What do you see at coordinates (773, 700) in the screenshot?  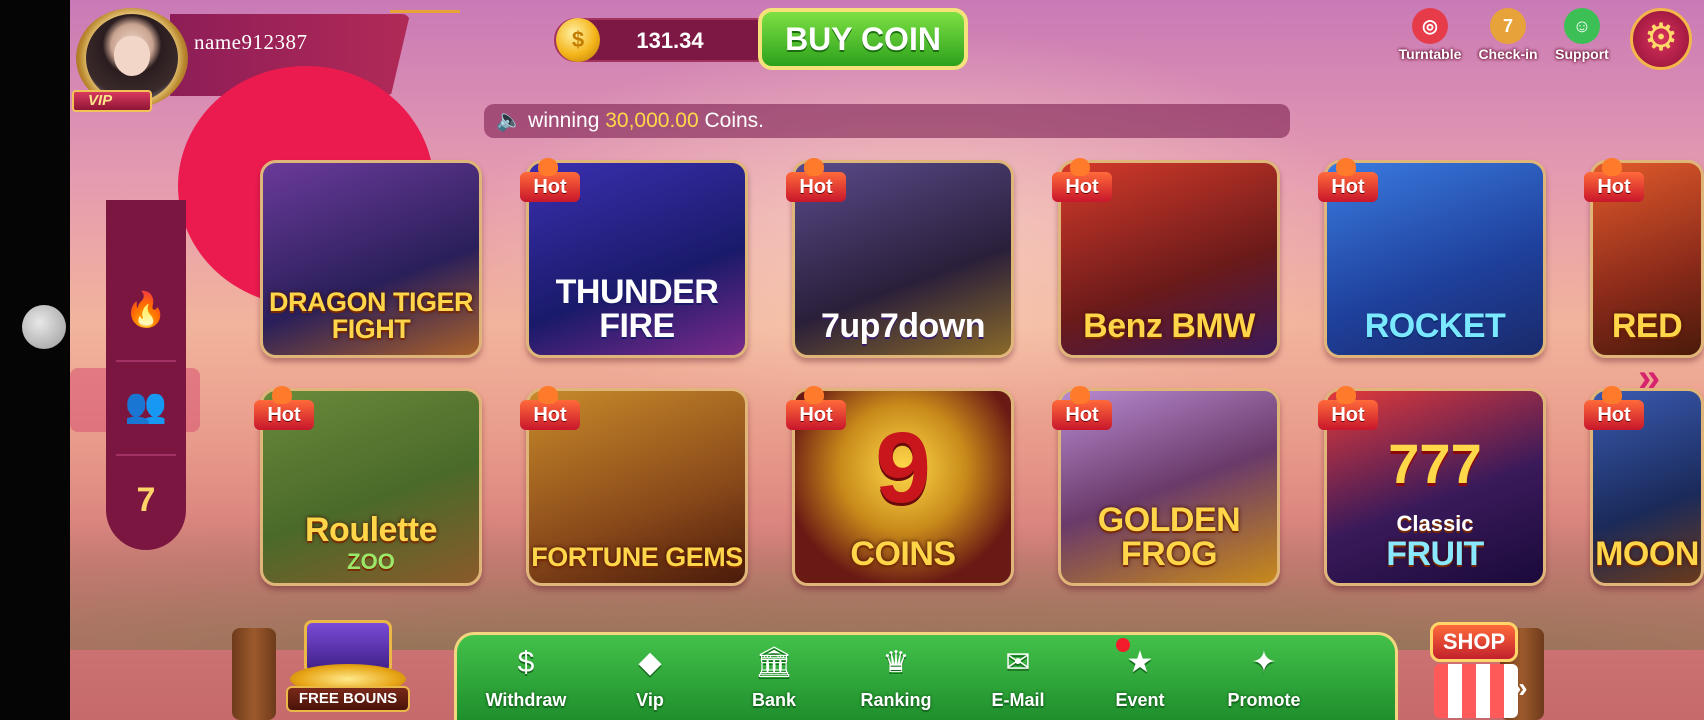 I see `nav-label: Bank` at bounding box center [773, 700].